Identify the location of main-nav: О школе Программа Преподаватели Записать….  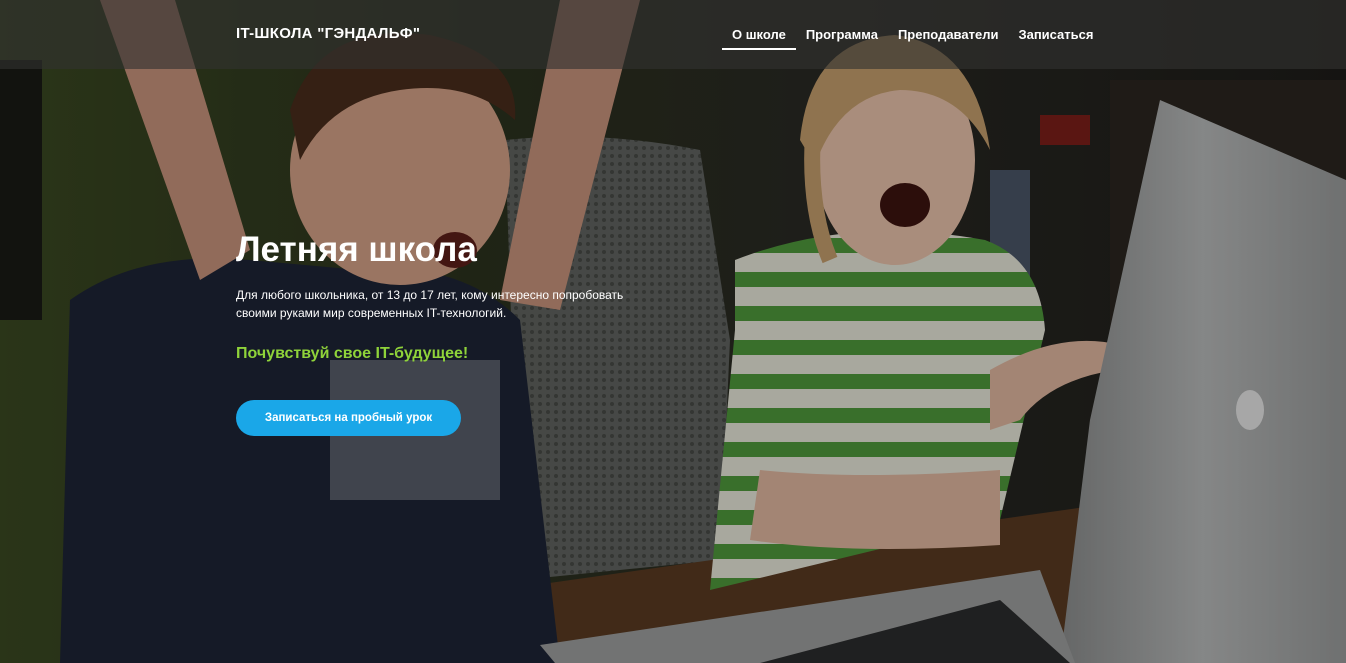
(912, 38).